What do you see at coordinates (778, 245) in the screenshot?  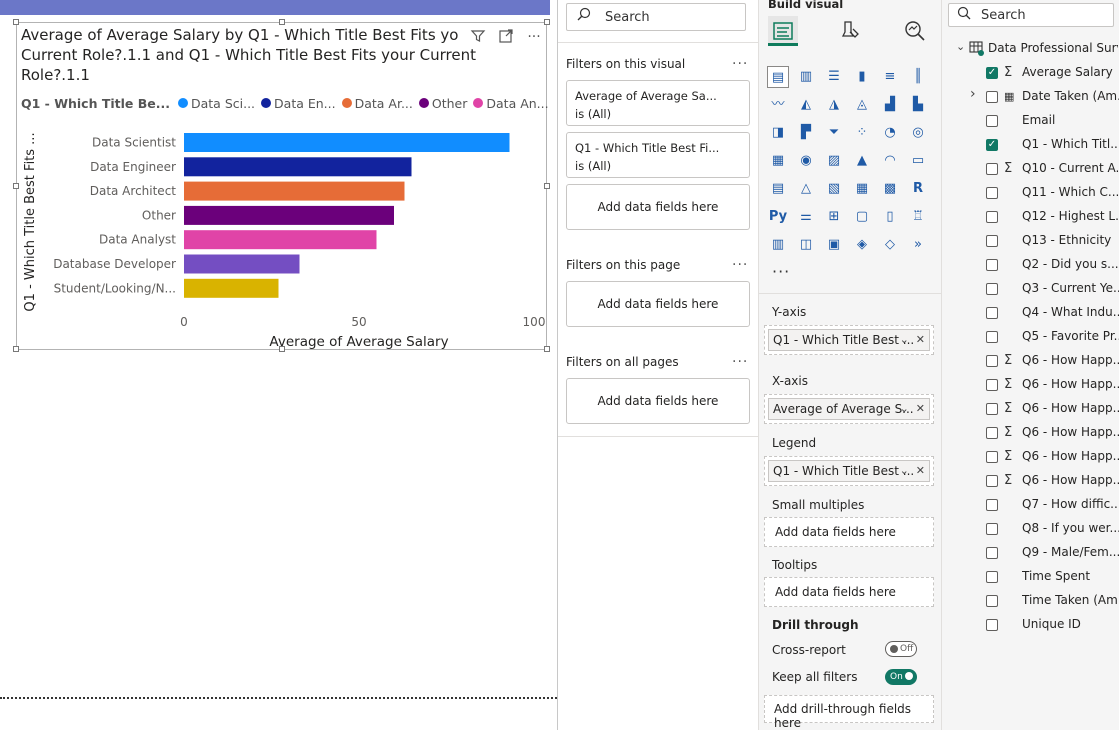 I see `paginated-report-icon: ▥` at bounding box center [778, 245].